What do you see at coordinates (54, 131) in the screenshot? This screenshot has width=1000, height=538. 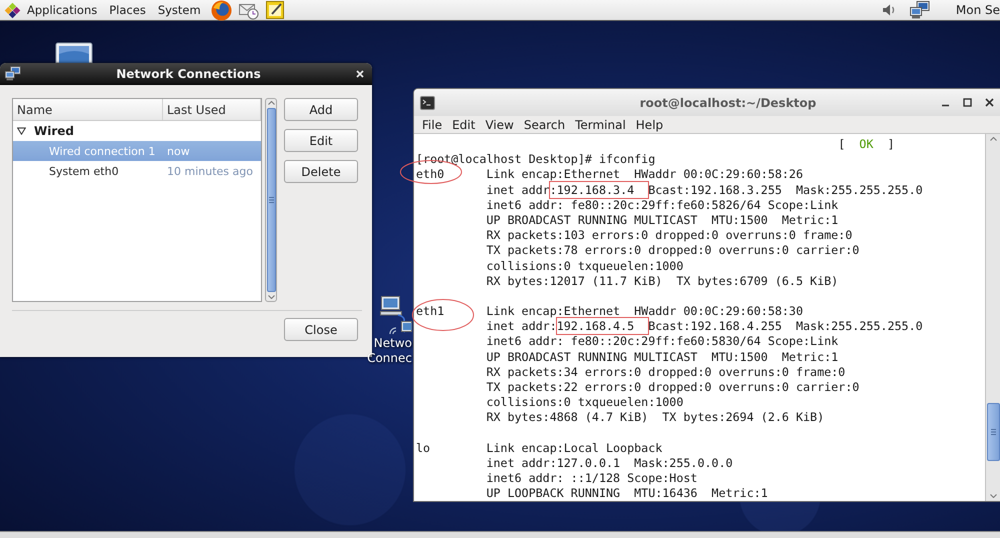 I see `group-label: Wired` at bounding box center [54, 131].